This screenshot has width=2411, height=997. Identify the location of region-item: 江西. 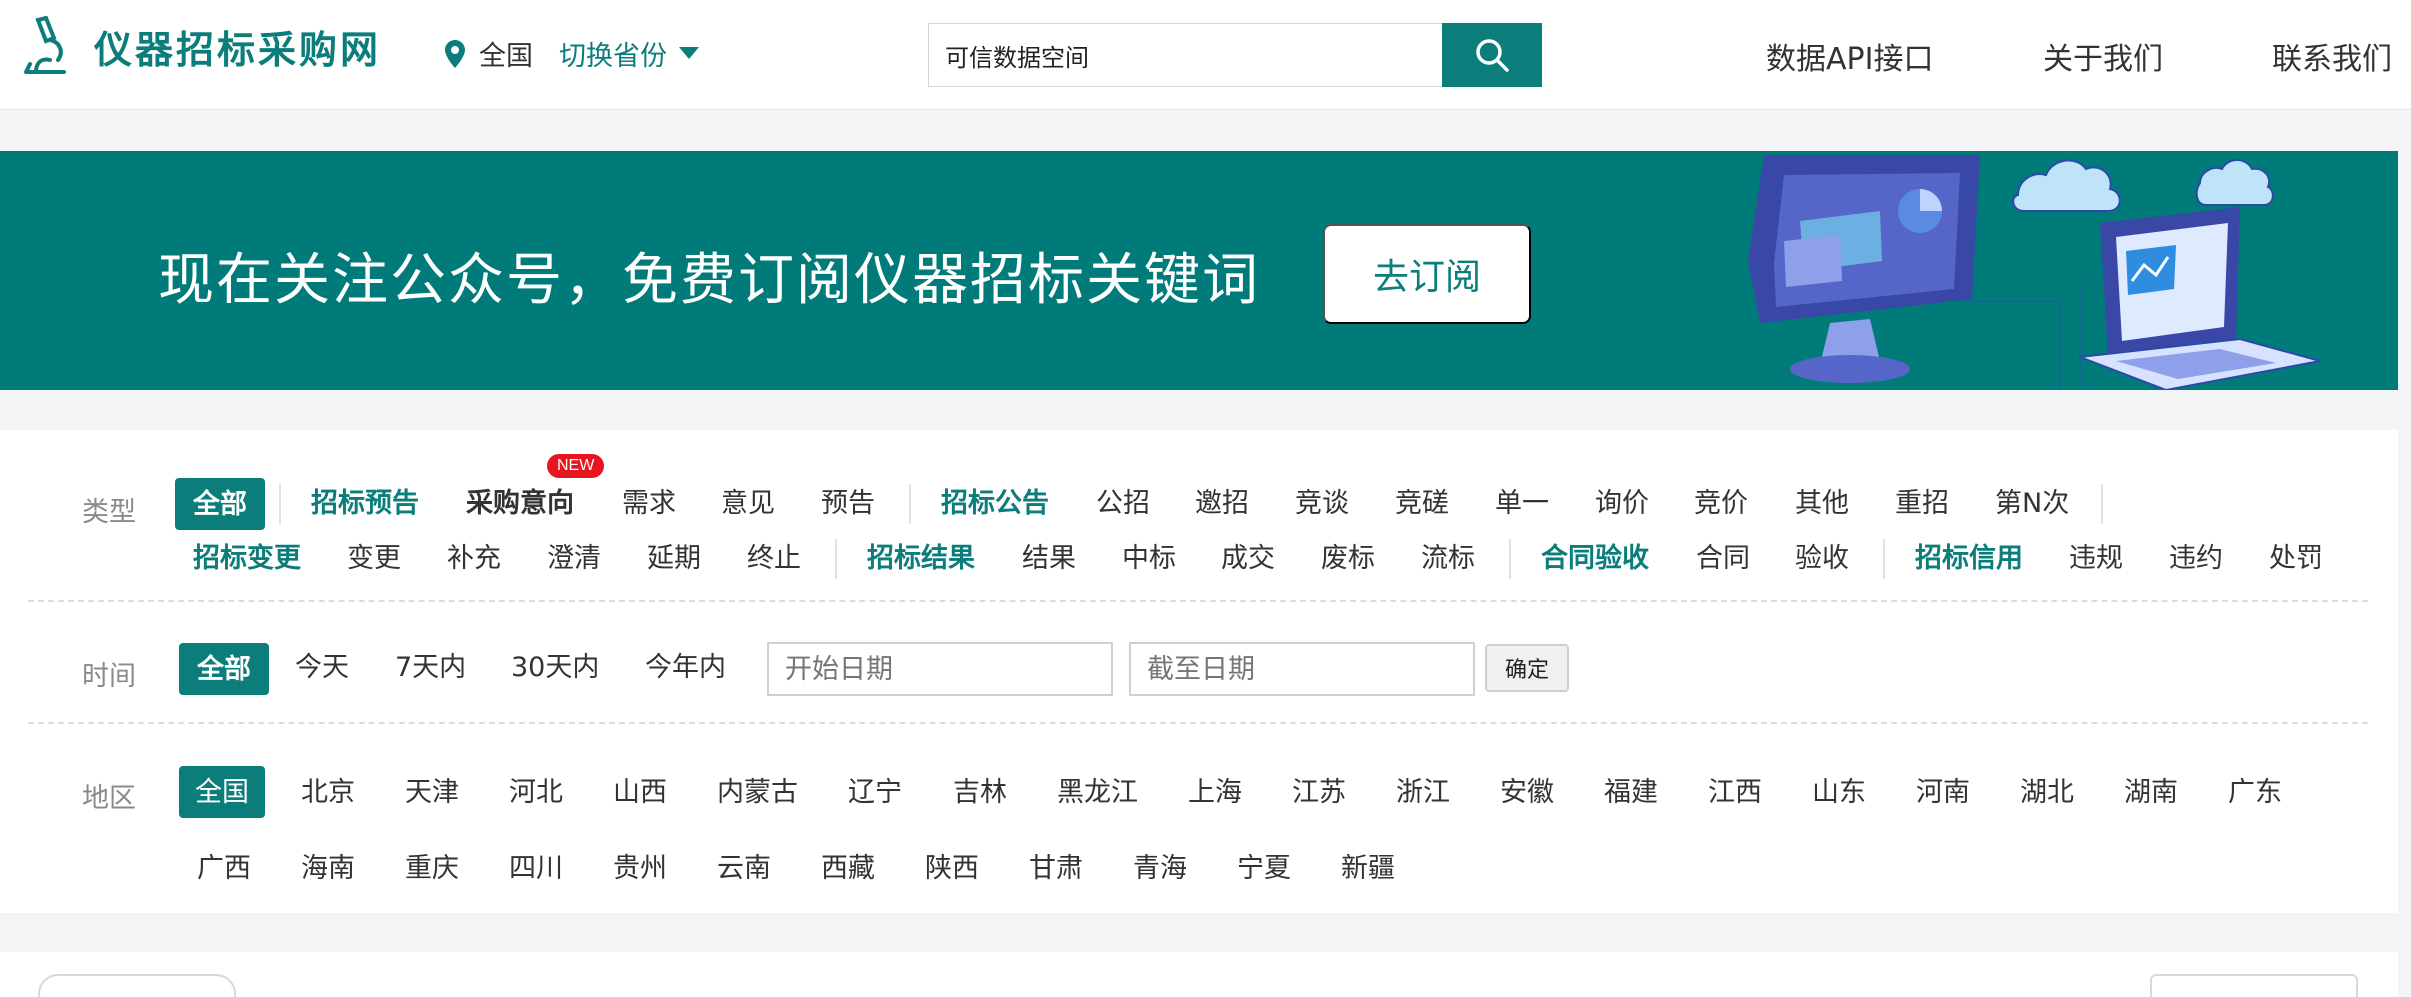
(1735, 792).